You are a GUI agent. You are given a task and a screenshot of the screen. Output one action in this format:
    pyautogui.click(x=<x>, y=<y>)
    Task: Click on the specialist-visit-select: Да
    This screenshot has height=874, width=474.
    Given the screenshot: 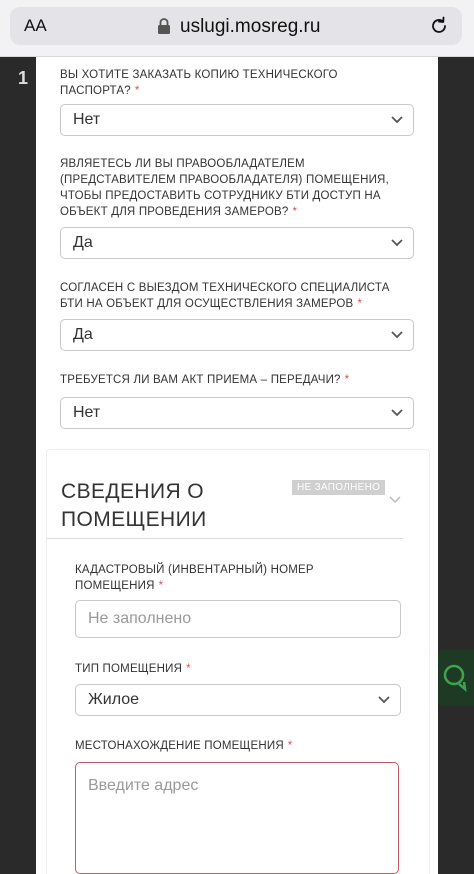 What is the action you would take?
    pyautogui.click(x=237, y=335)
    